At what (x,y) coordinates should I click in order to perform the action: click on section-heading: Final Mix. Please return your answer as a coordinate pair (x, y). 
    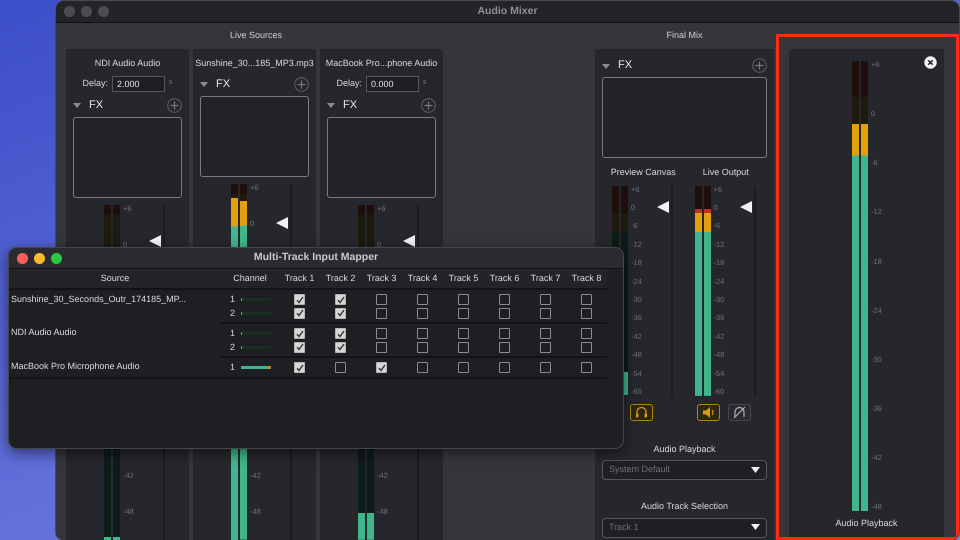
    Looking at the image, I should click on (684, 35).